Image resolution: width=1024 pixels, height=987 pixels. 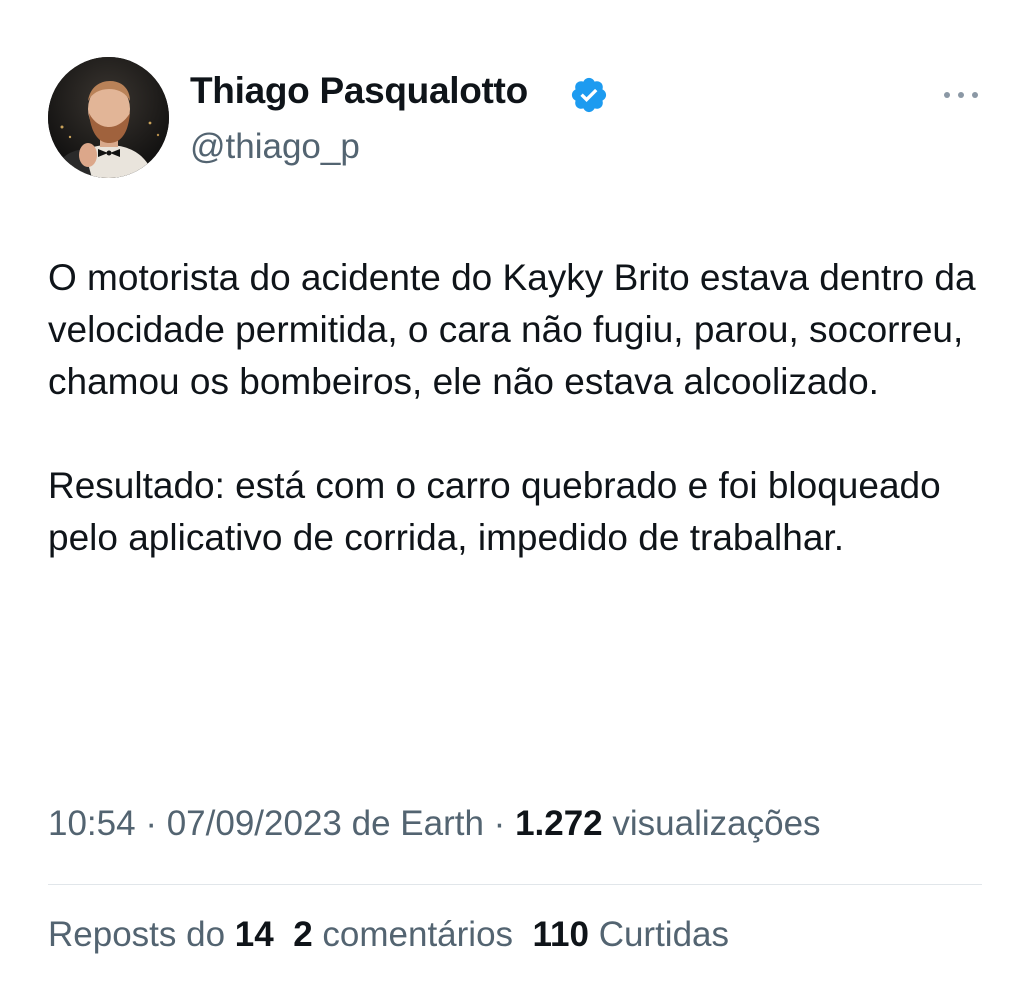 I want to click on author-name: Thiago Pasqualotto, so click(x=359, y=91).